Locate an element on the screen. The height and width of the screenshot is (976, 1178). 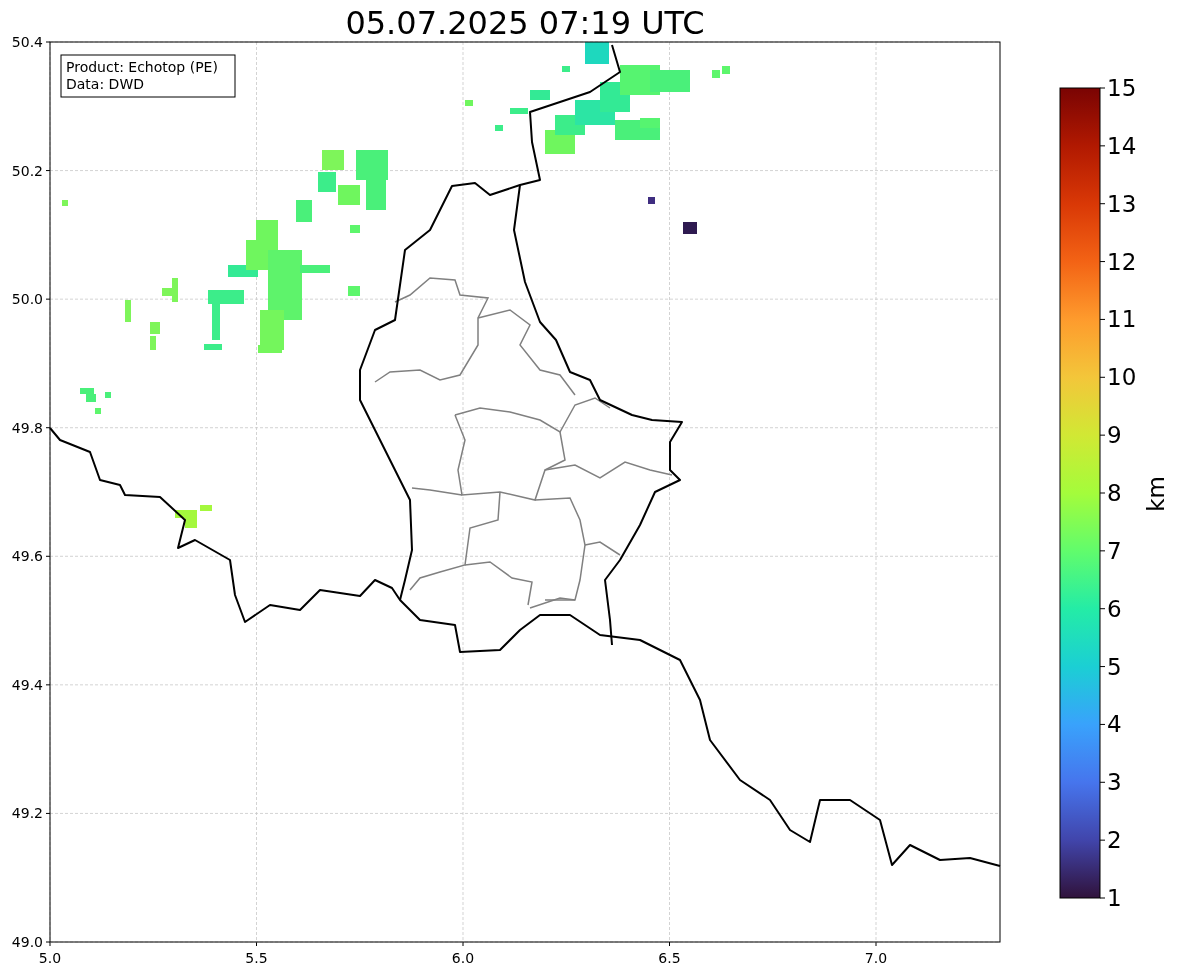
colorbar-tick-label: 2 is located at coordinates (1114, 840).